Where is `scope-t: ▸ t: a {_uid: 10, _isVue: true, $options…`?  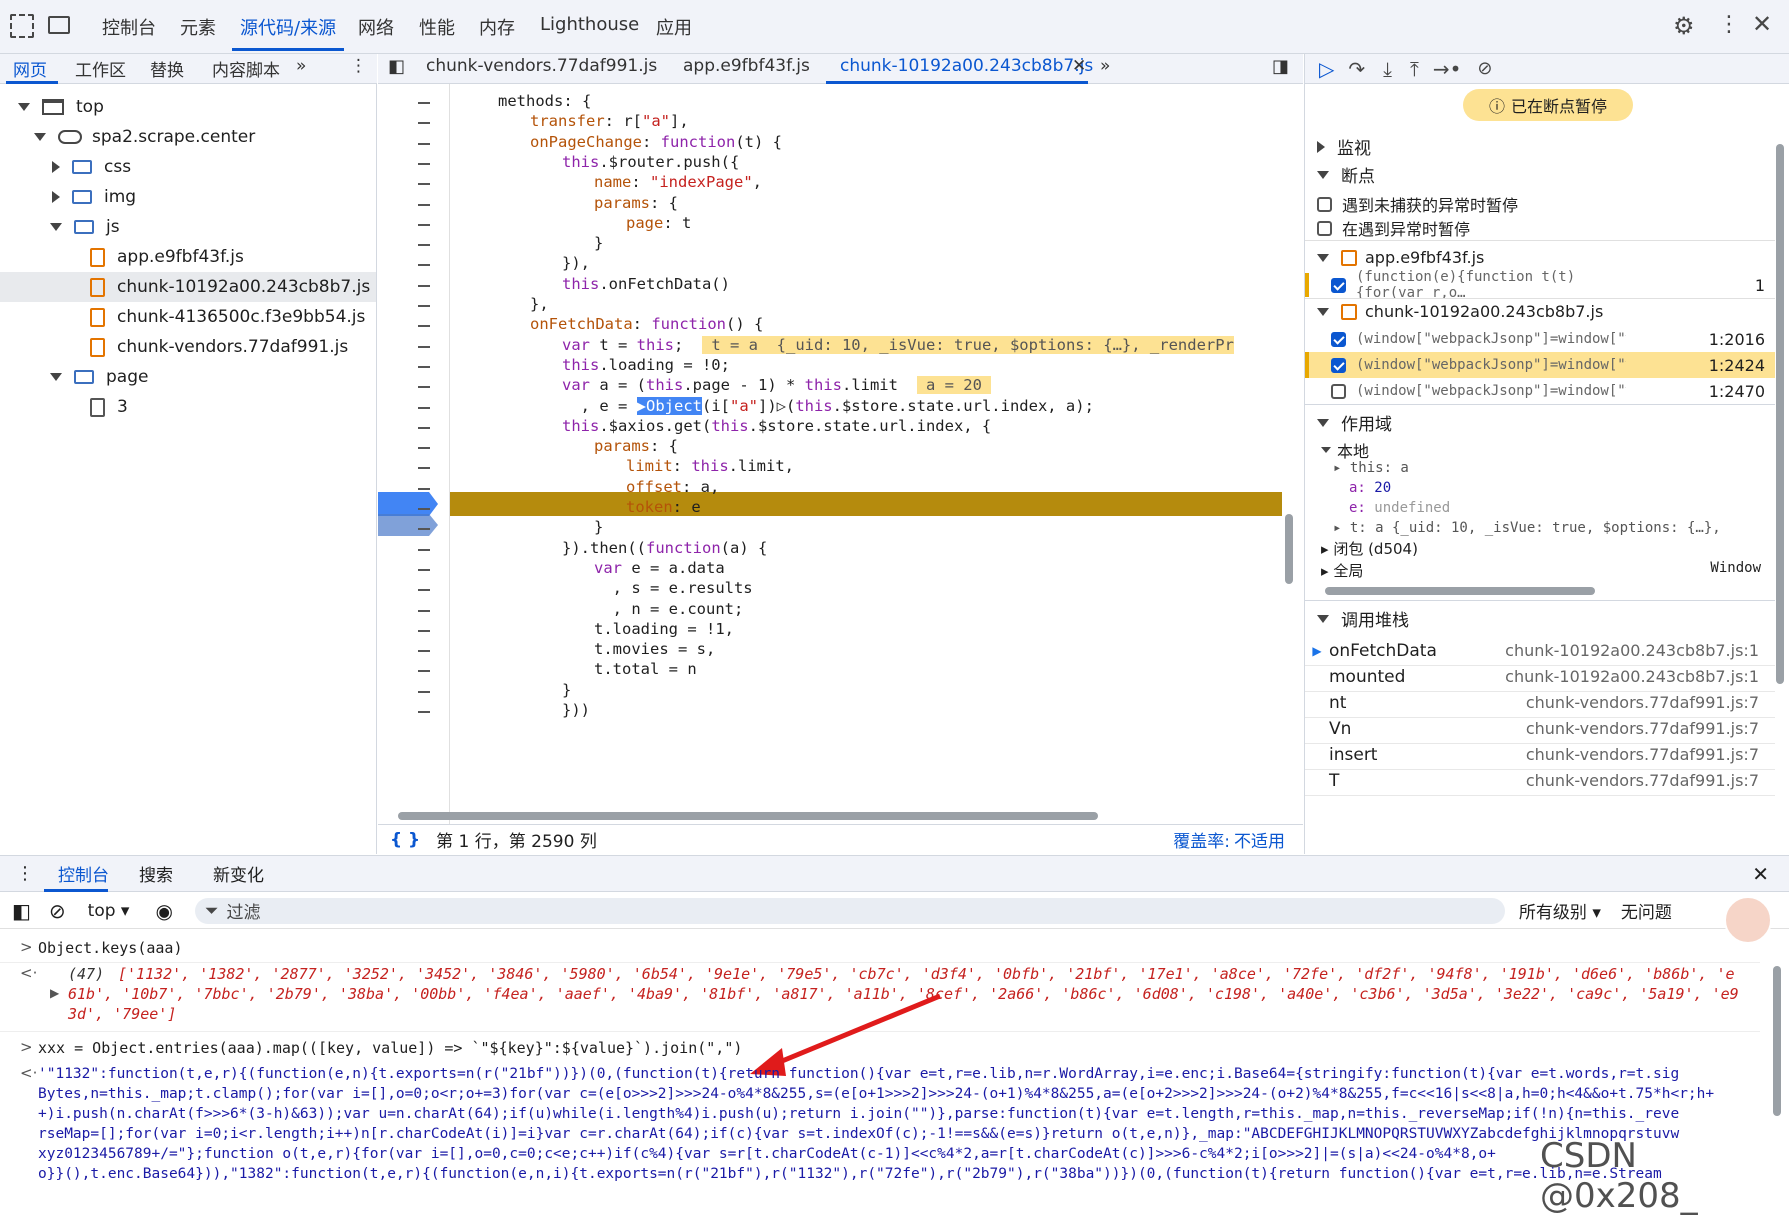
scope-t: ▸ t: a {_uid: 10, _isVue: true, $options… is located at coordinates (1527, 528).